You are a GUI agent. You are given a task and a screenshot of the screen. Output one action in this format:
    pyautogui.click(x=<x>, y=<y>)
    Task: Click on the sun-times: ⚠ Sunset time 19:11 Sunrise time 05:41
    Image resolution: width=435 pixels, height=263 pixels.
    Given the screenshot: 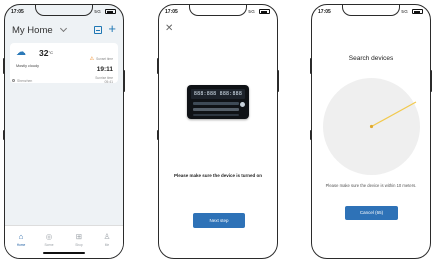 What is the action you would take?
    pyautogui.click(x=101, y=65)
    